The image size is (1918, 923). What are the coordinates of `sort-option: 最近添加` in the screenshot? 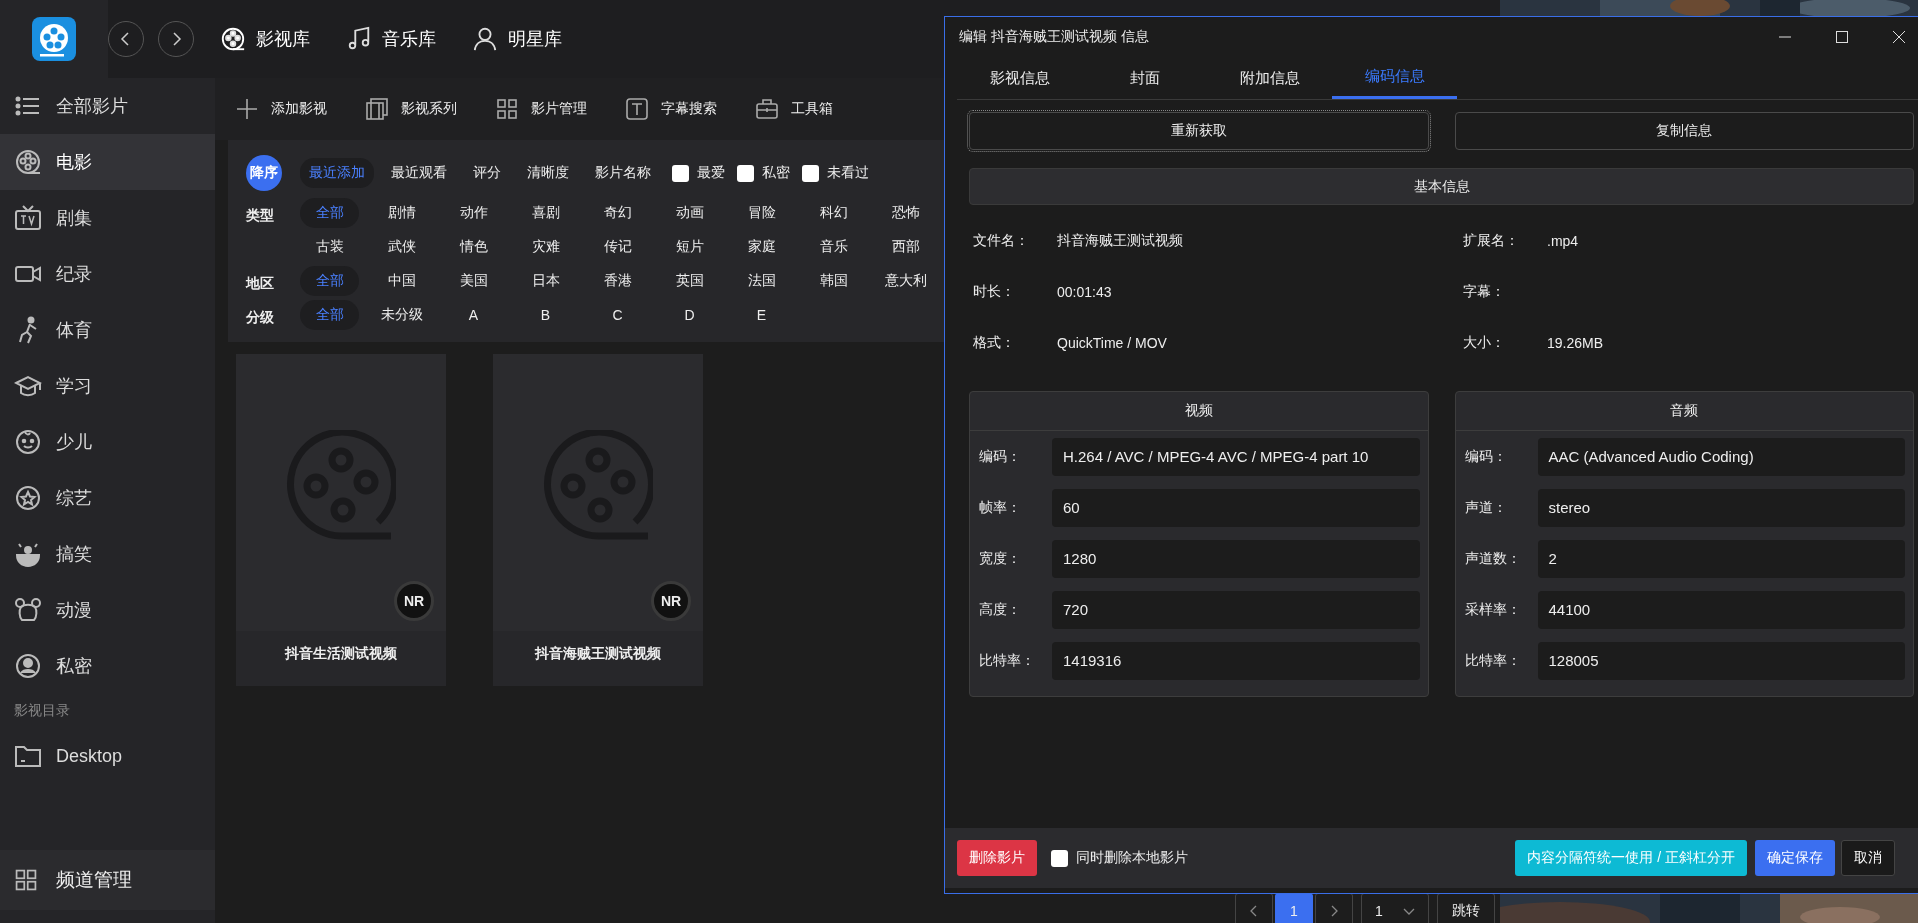 It's located at (337, 173).